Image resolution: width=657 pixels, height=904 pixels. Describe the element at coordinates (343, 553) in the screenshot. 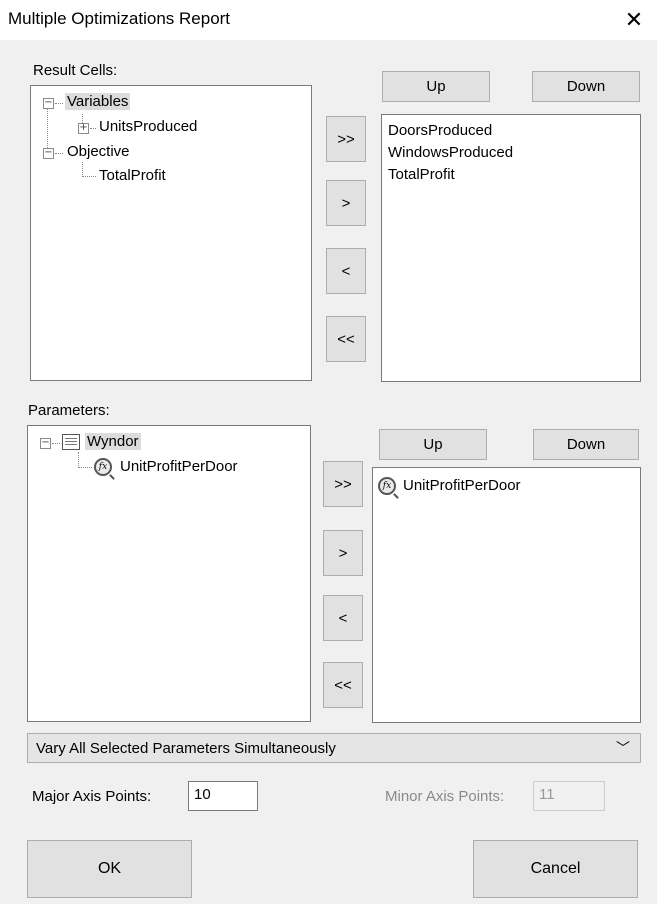

I see `param-move-right-button: >` at that location.